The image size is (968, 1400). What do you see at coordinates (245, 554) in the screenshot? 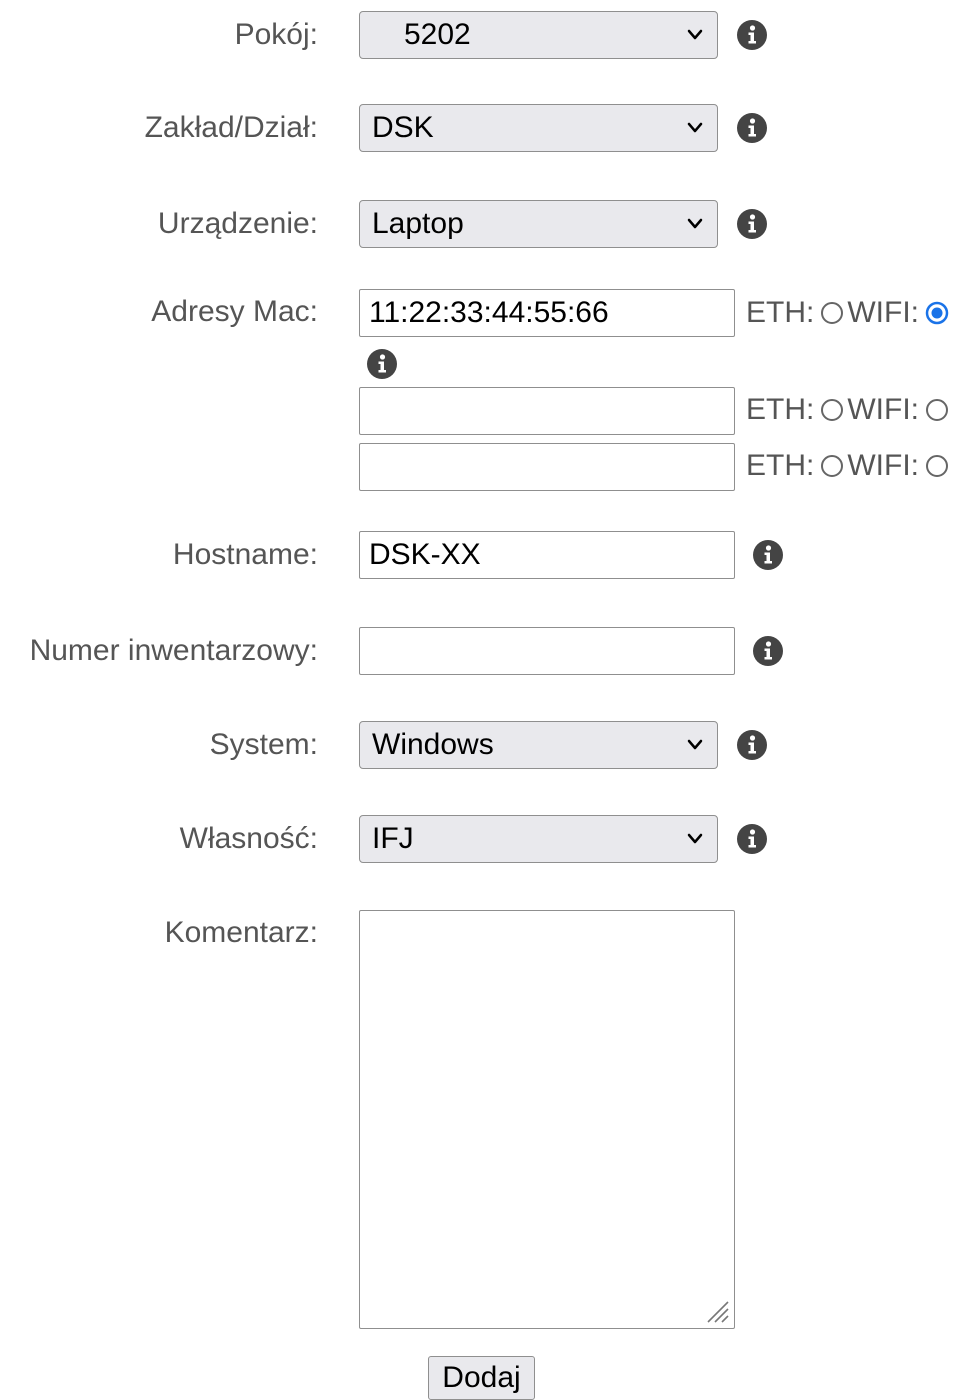
I see `hostname-label: Hostname:` at bounding box center [245, 554].